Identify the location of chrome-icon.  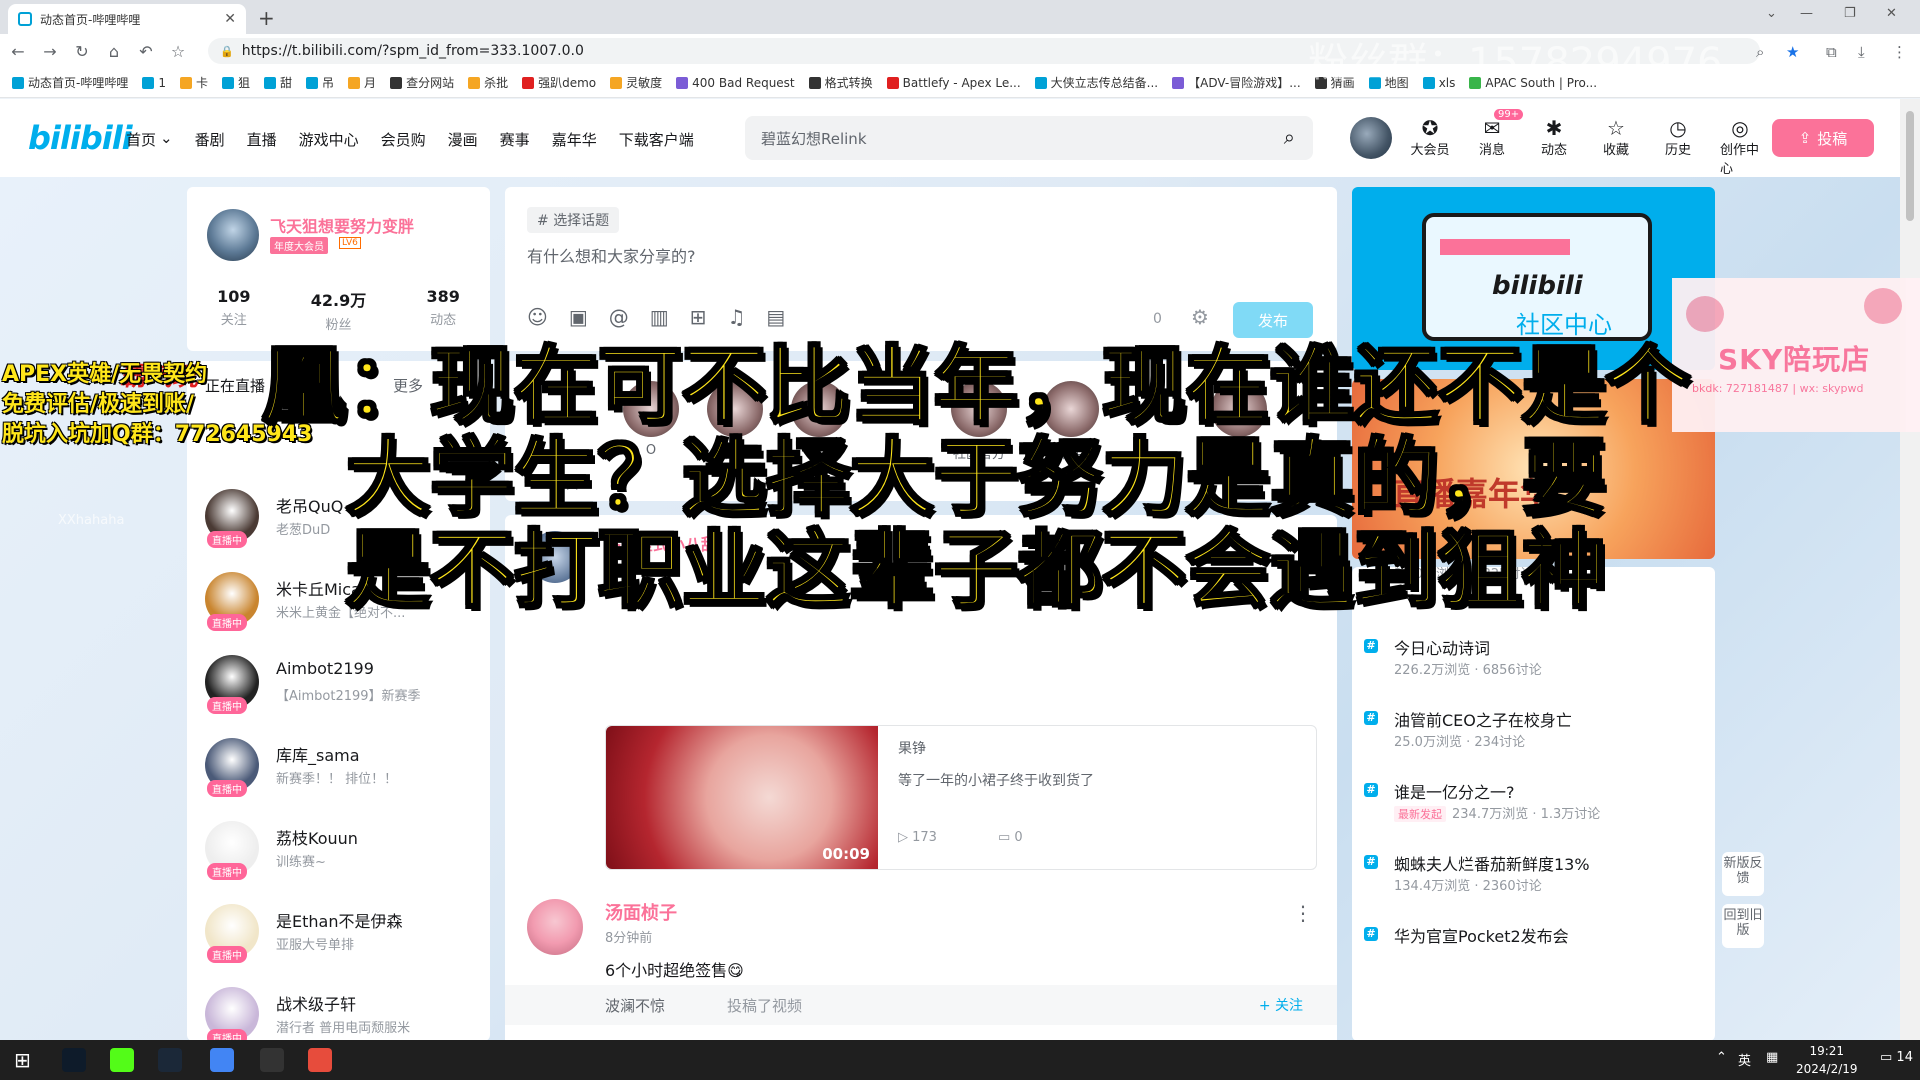
(222, 1060).